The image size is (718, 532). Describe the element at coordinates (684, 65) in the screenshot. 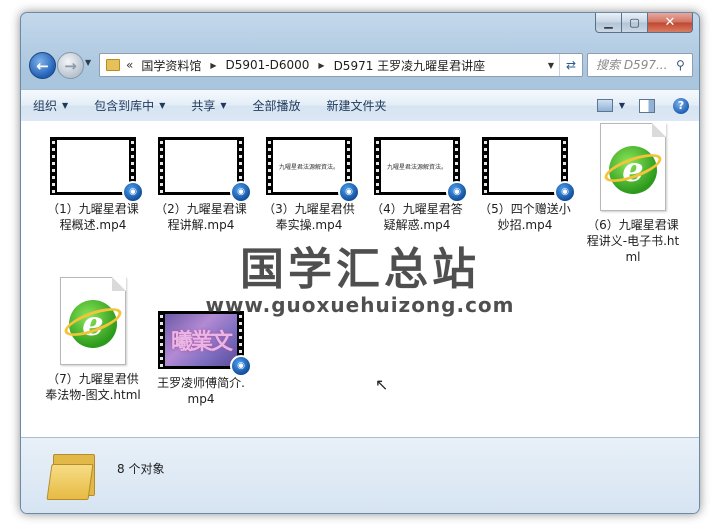

I see `search-icon: ⚲` at that location.